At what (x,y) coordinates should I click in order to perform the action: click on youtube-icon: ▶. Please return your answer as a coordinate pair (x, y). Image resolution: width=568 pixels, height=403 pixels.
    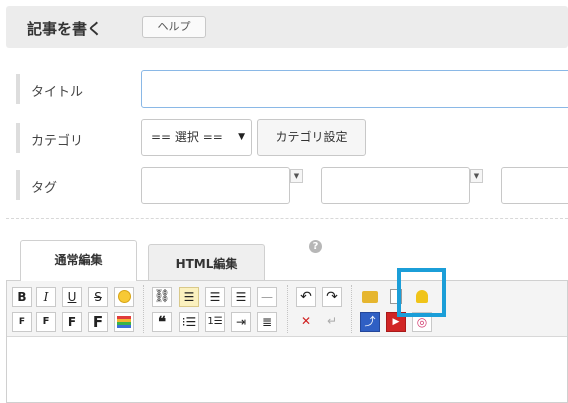
    Looking at the image, I should click on (396, 322).